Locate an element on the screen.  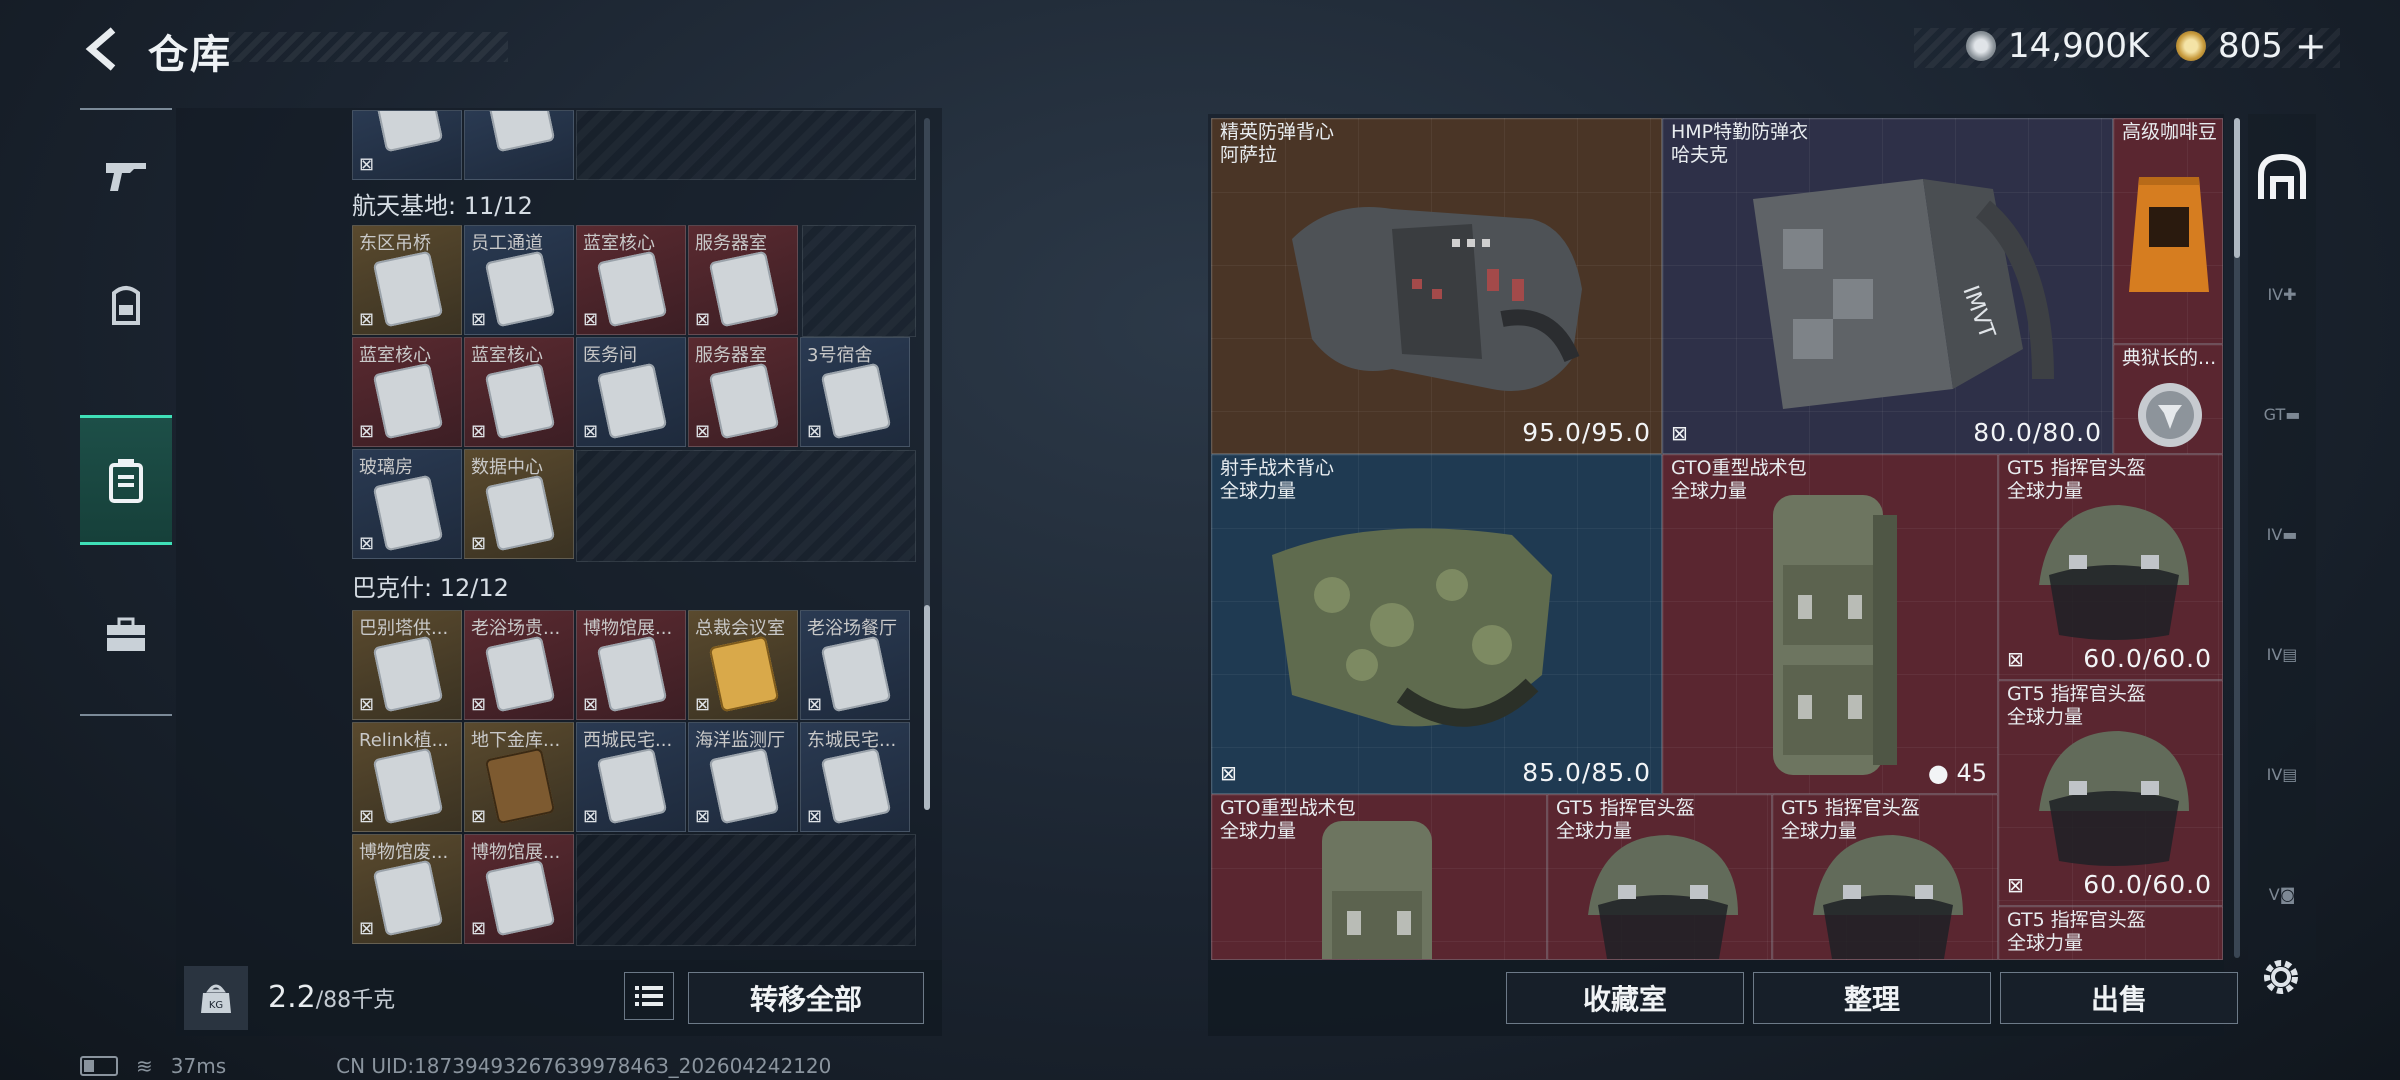
durability: 80.0/80.0 is located at coordinates (2037, 432).